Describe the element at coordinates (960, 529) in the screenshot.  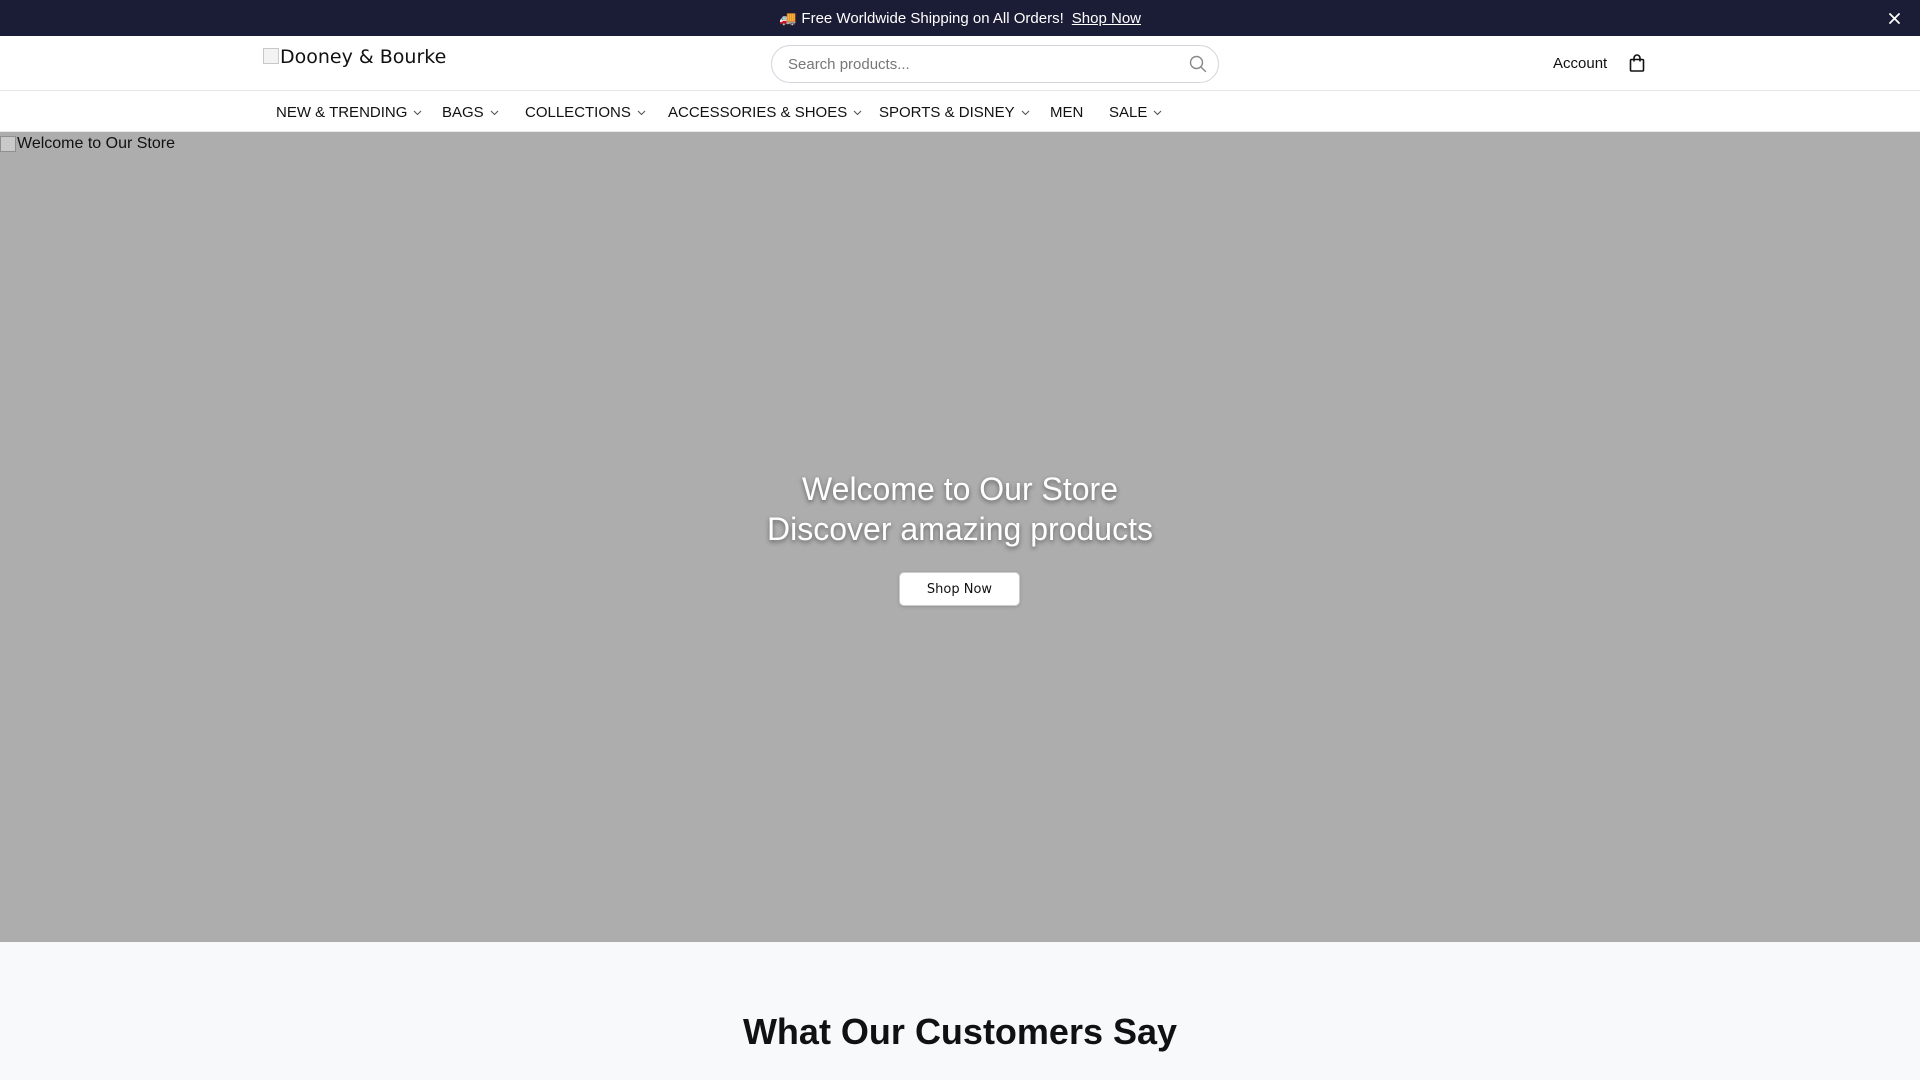
I see `hero-subtitle: Discover amazing products` at that location.